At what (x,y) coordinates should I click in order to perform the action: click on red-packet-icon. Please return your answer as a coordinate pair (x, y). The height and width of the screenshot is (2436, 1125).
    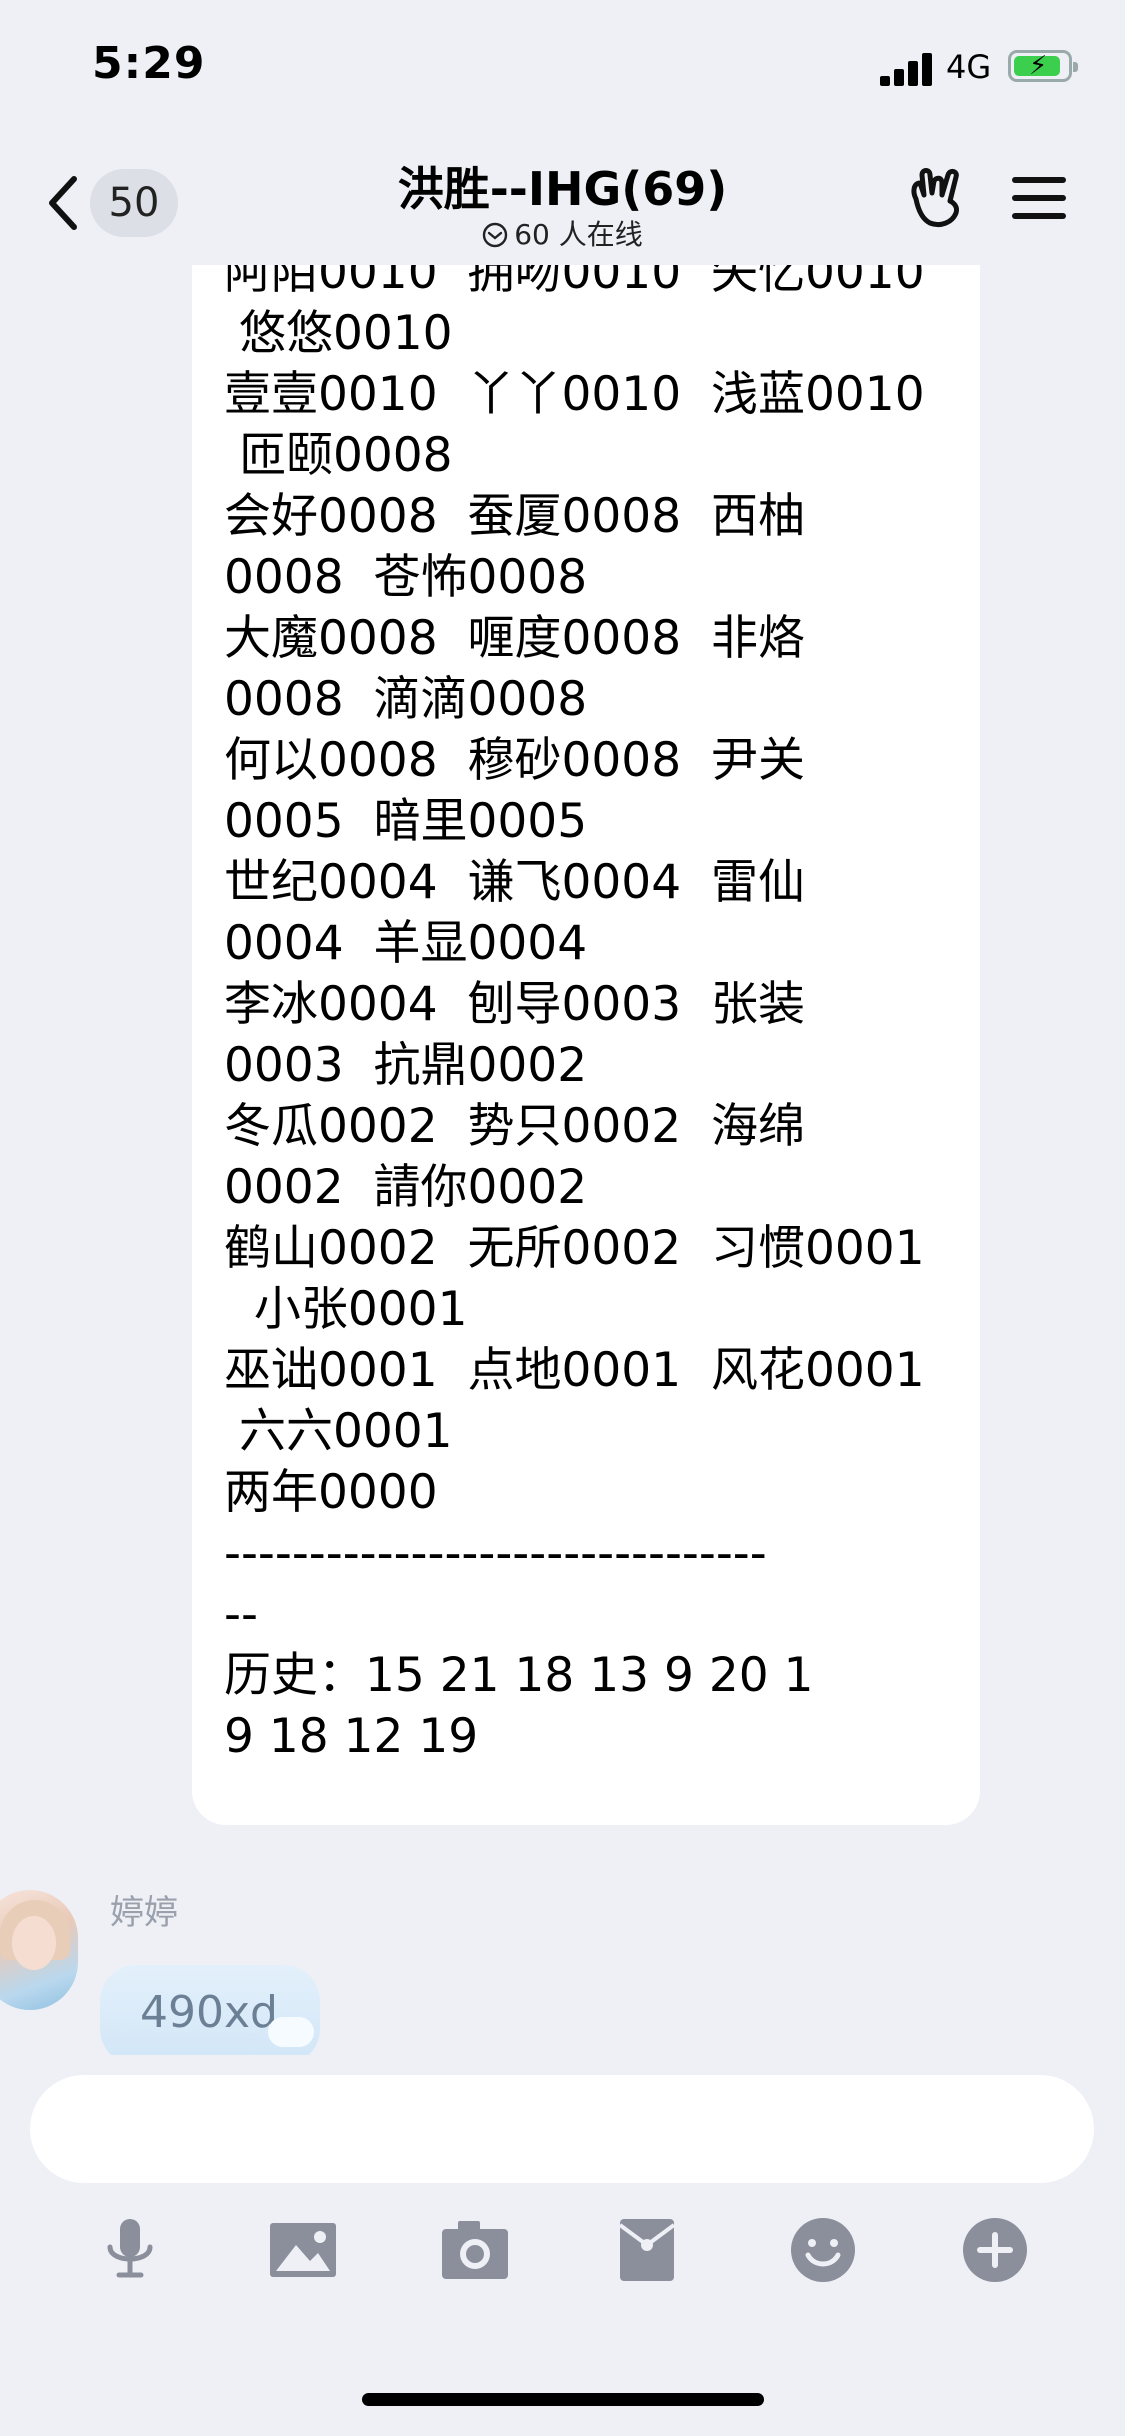
    Looking at the image, I should click on (647, 2250).